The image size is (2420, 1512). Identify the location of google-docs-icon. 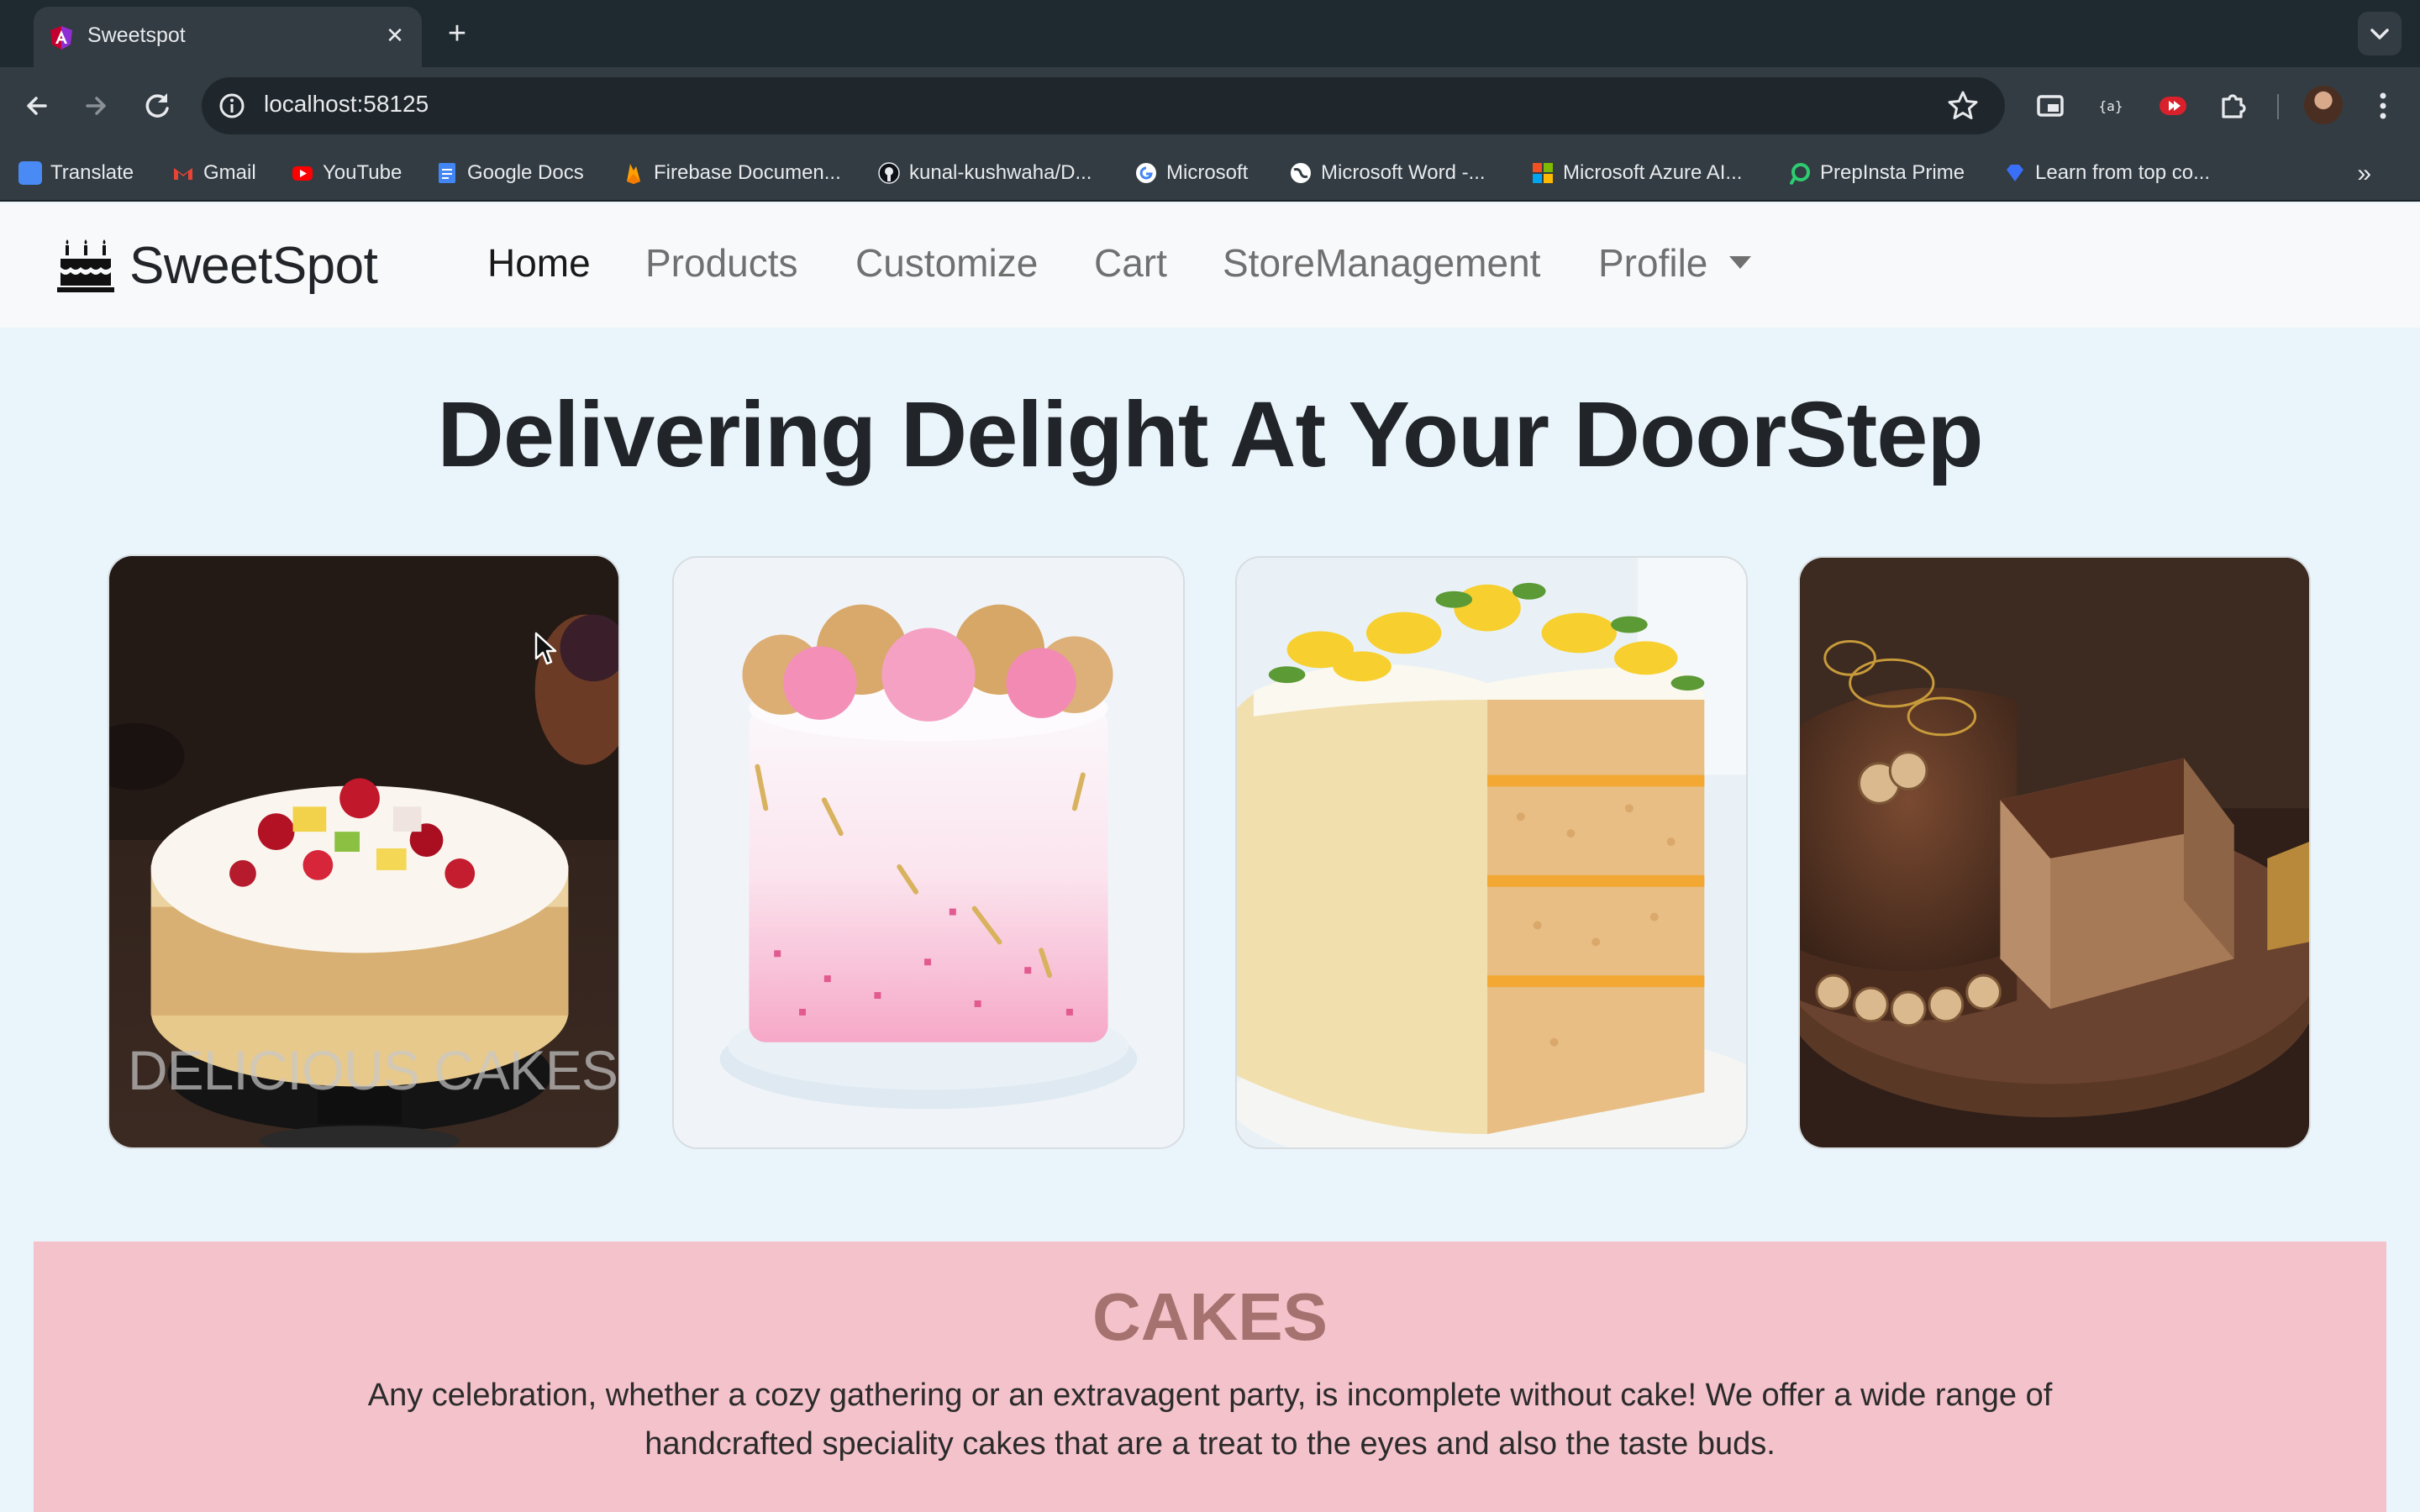
(447, 173).